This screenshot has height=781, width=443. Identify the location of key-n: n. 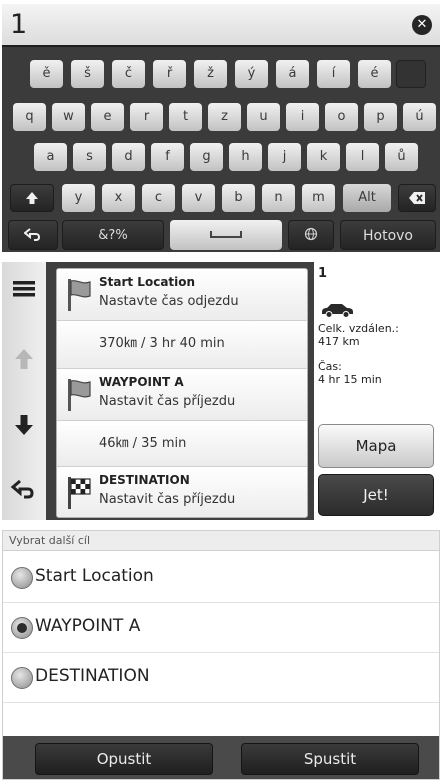
(278, 198).